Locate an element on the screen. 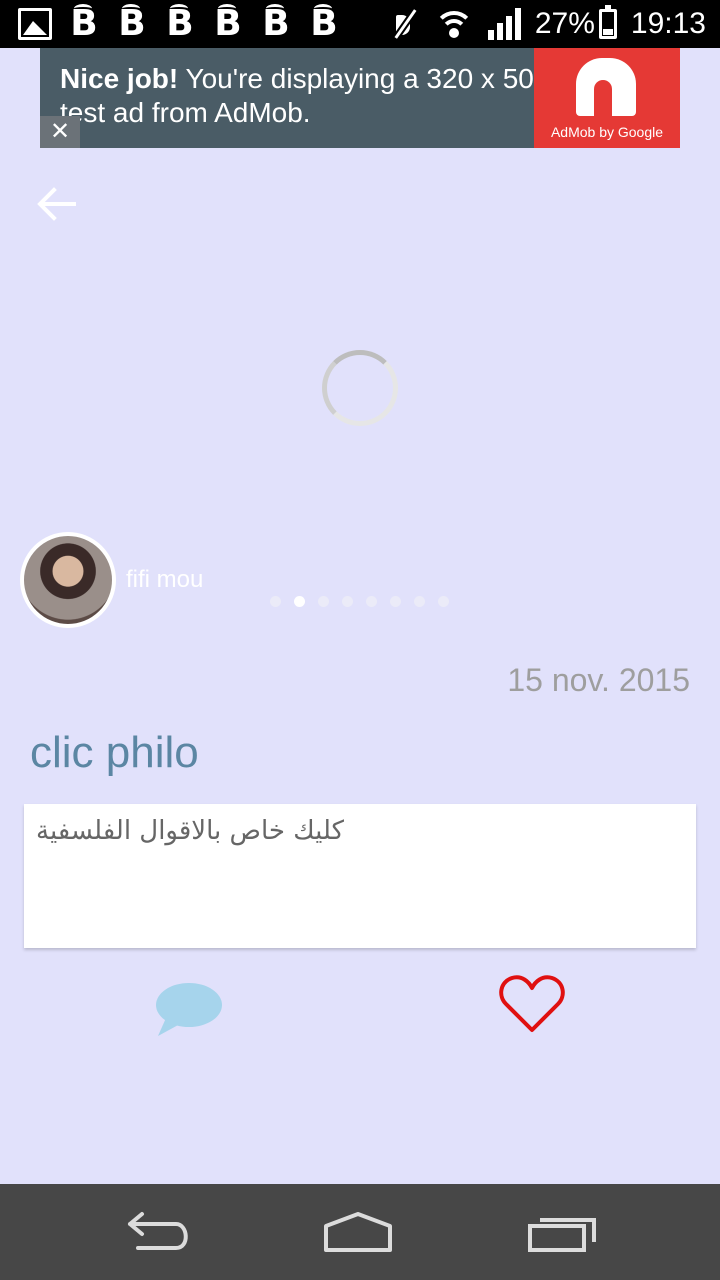 The height and width of the screenshot is (1280, 720). battery-icon is located at coordinates (607, 22).